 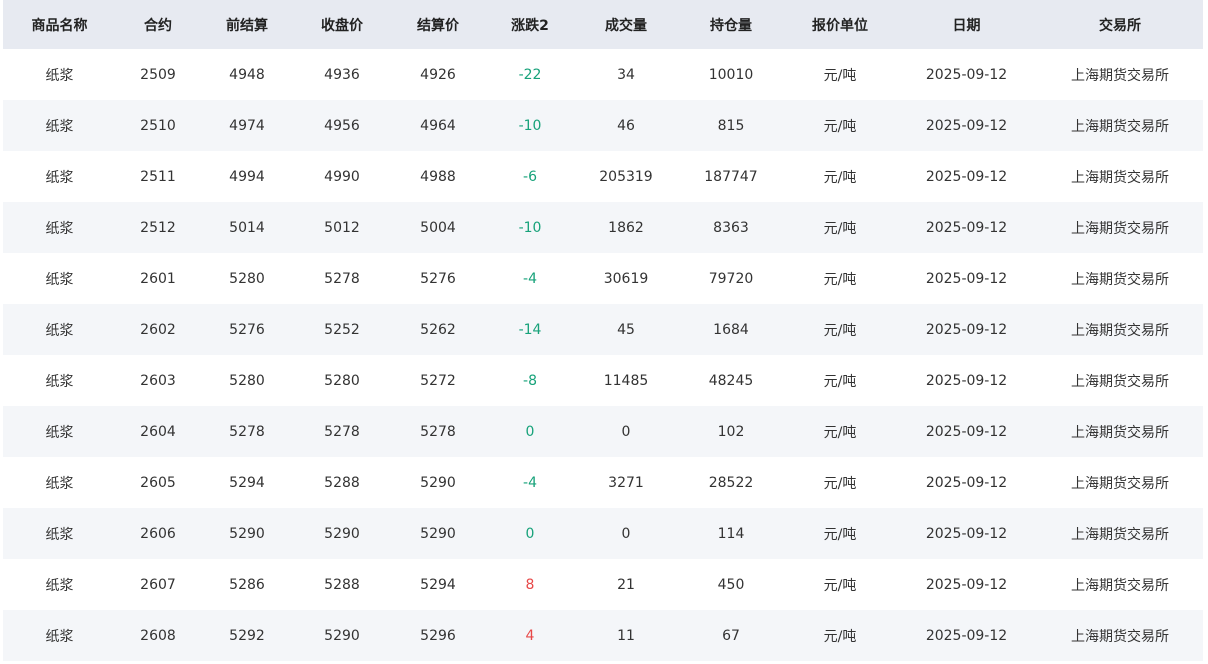 What do you see at coordinates (1120, 24) in the screenshot?
I see `header-exchange: 交易所` at bounding box center [1120, 24].